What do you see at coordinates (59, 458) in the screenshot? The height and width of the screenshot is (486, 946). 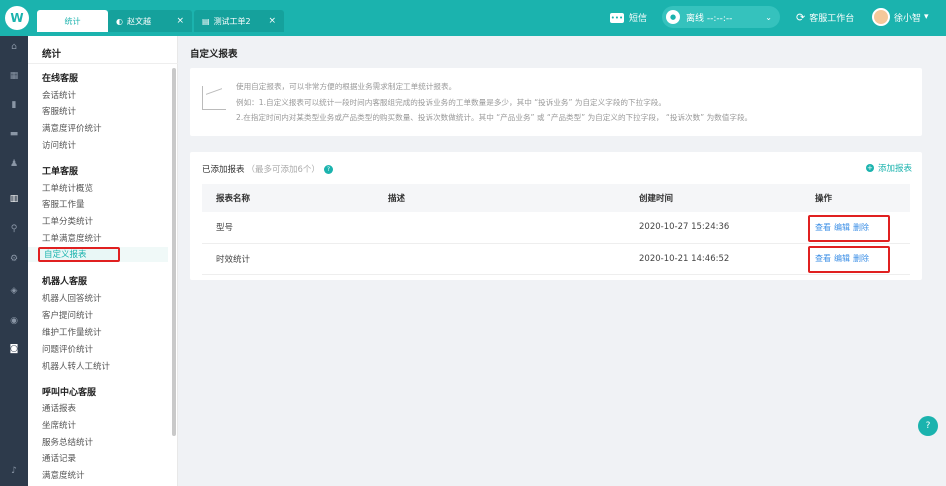 I see `menu-item: 通话记录` at bounding box center [59, 458].